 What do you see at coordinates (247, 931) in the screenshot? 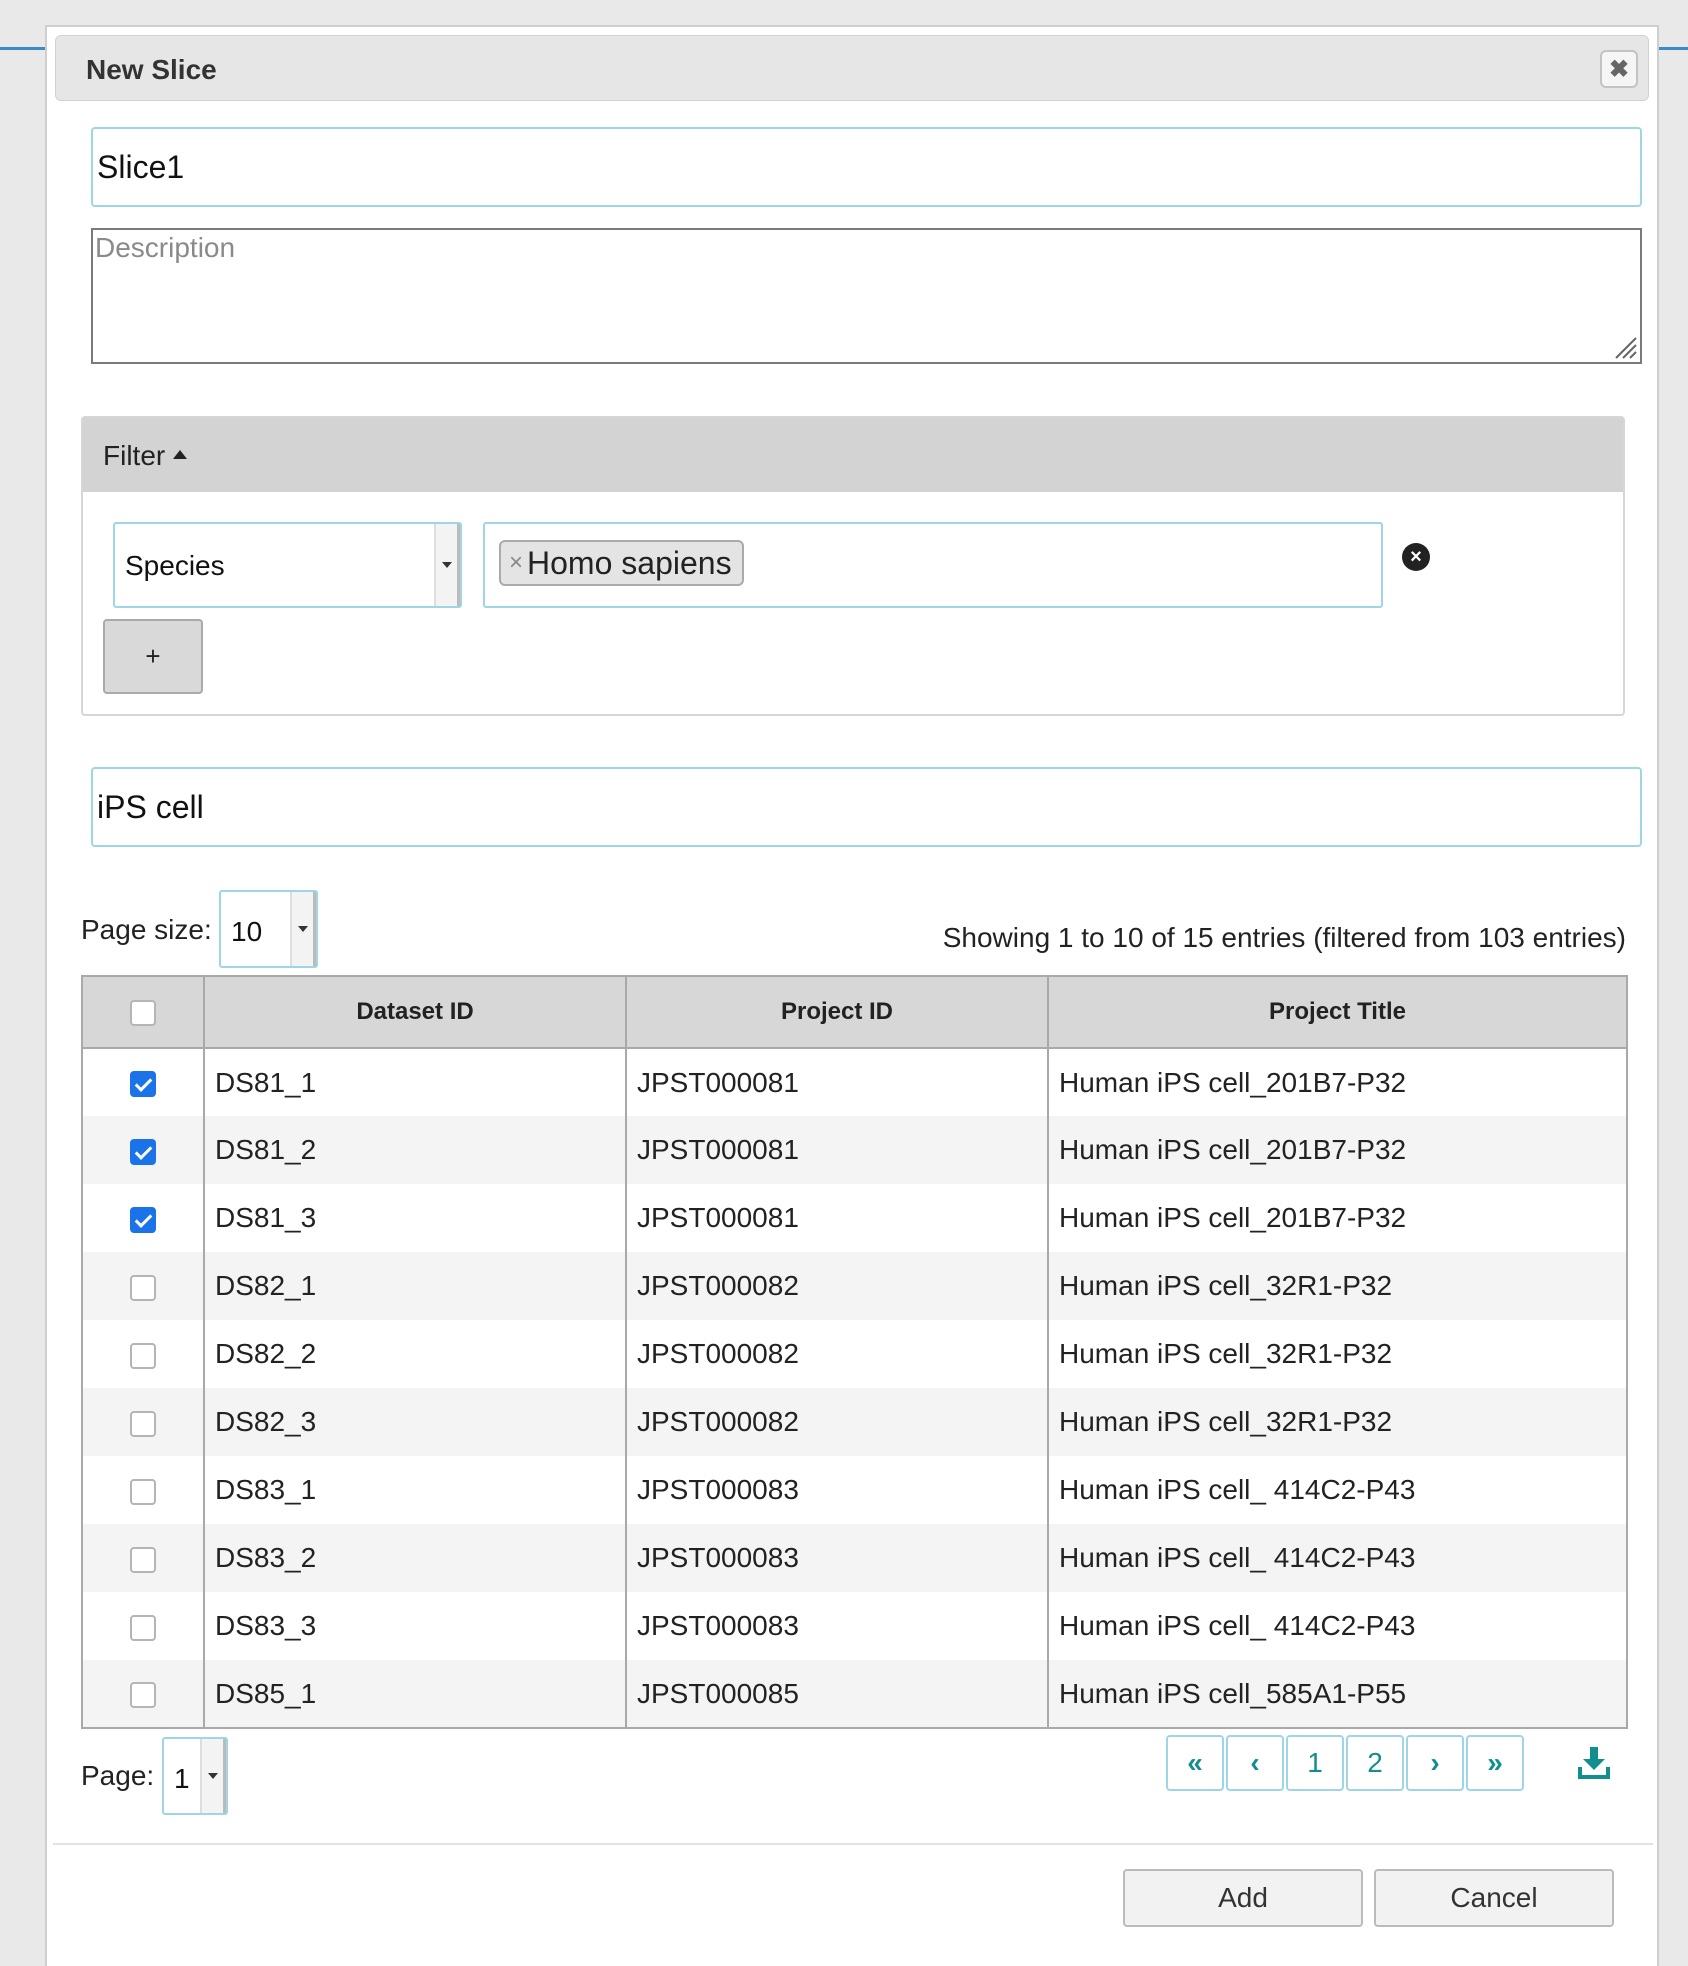
I see `page-size-value: 10` at bounding box center [247, 931].